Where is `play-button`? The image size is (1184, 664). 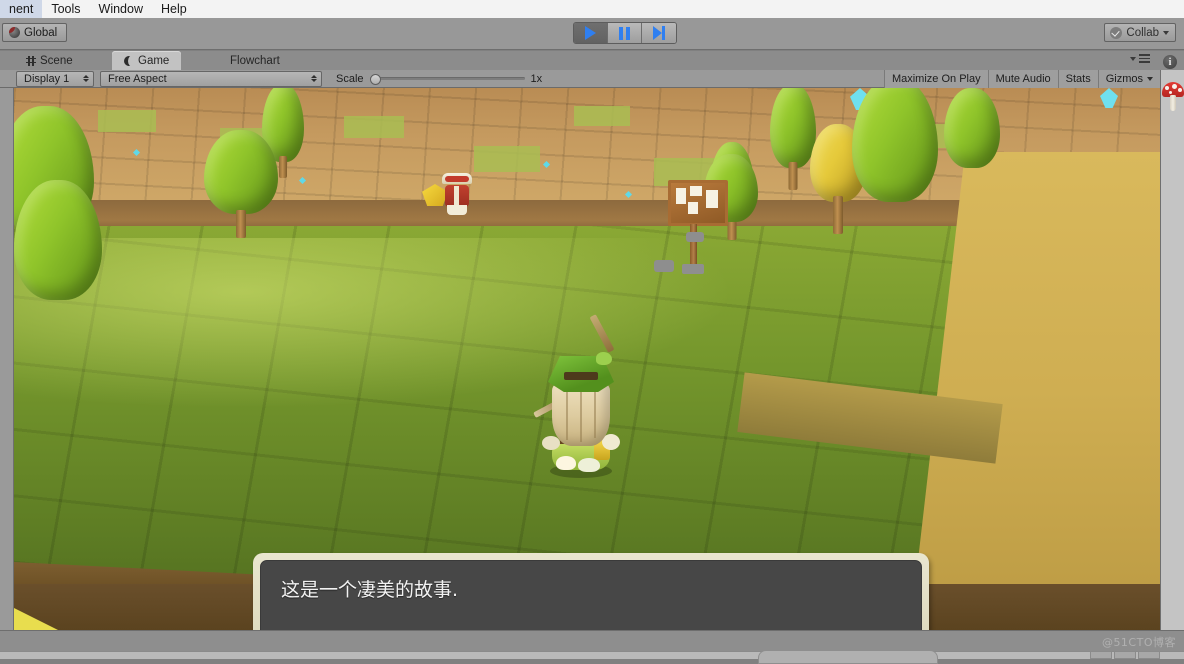
play-button is located at coordinates (591, 33).